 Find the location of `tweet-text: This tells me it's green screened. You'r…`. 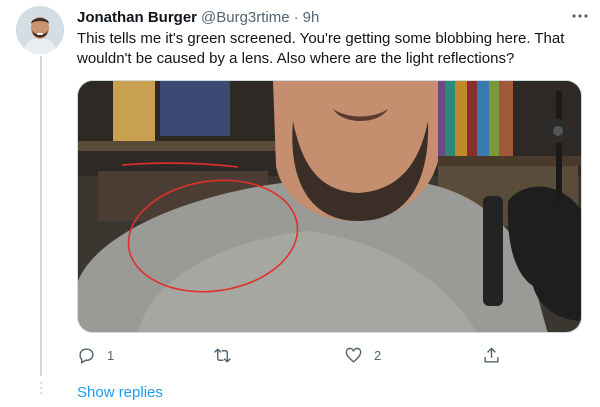

tweet-text: This tells me it's green screened. You'r… is located at coordinates (321, 48).